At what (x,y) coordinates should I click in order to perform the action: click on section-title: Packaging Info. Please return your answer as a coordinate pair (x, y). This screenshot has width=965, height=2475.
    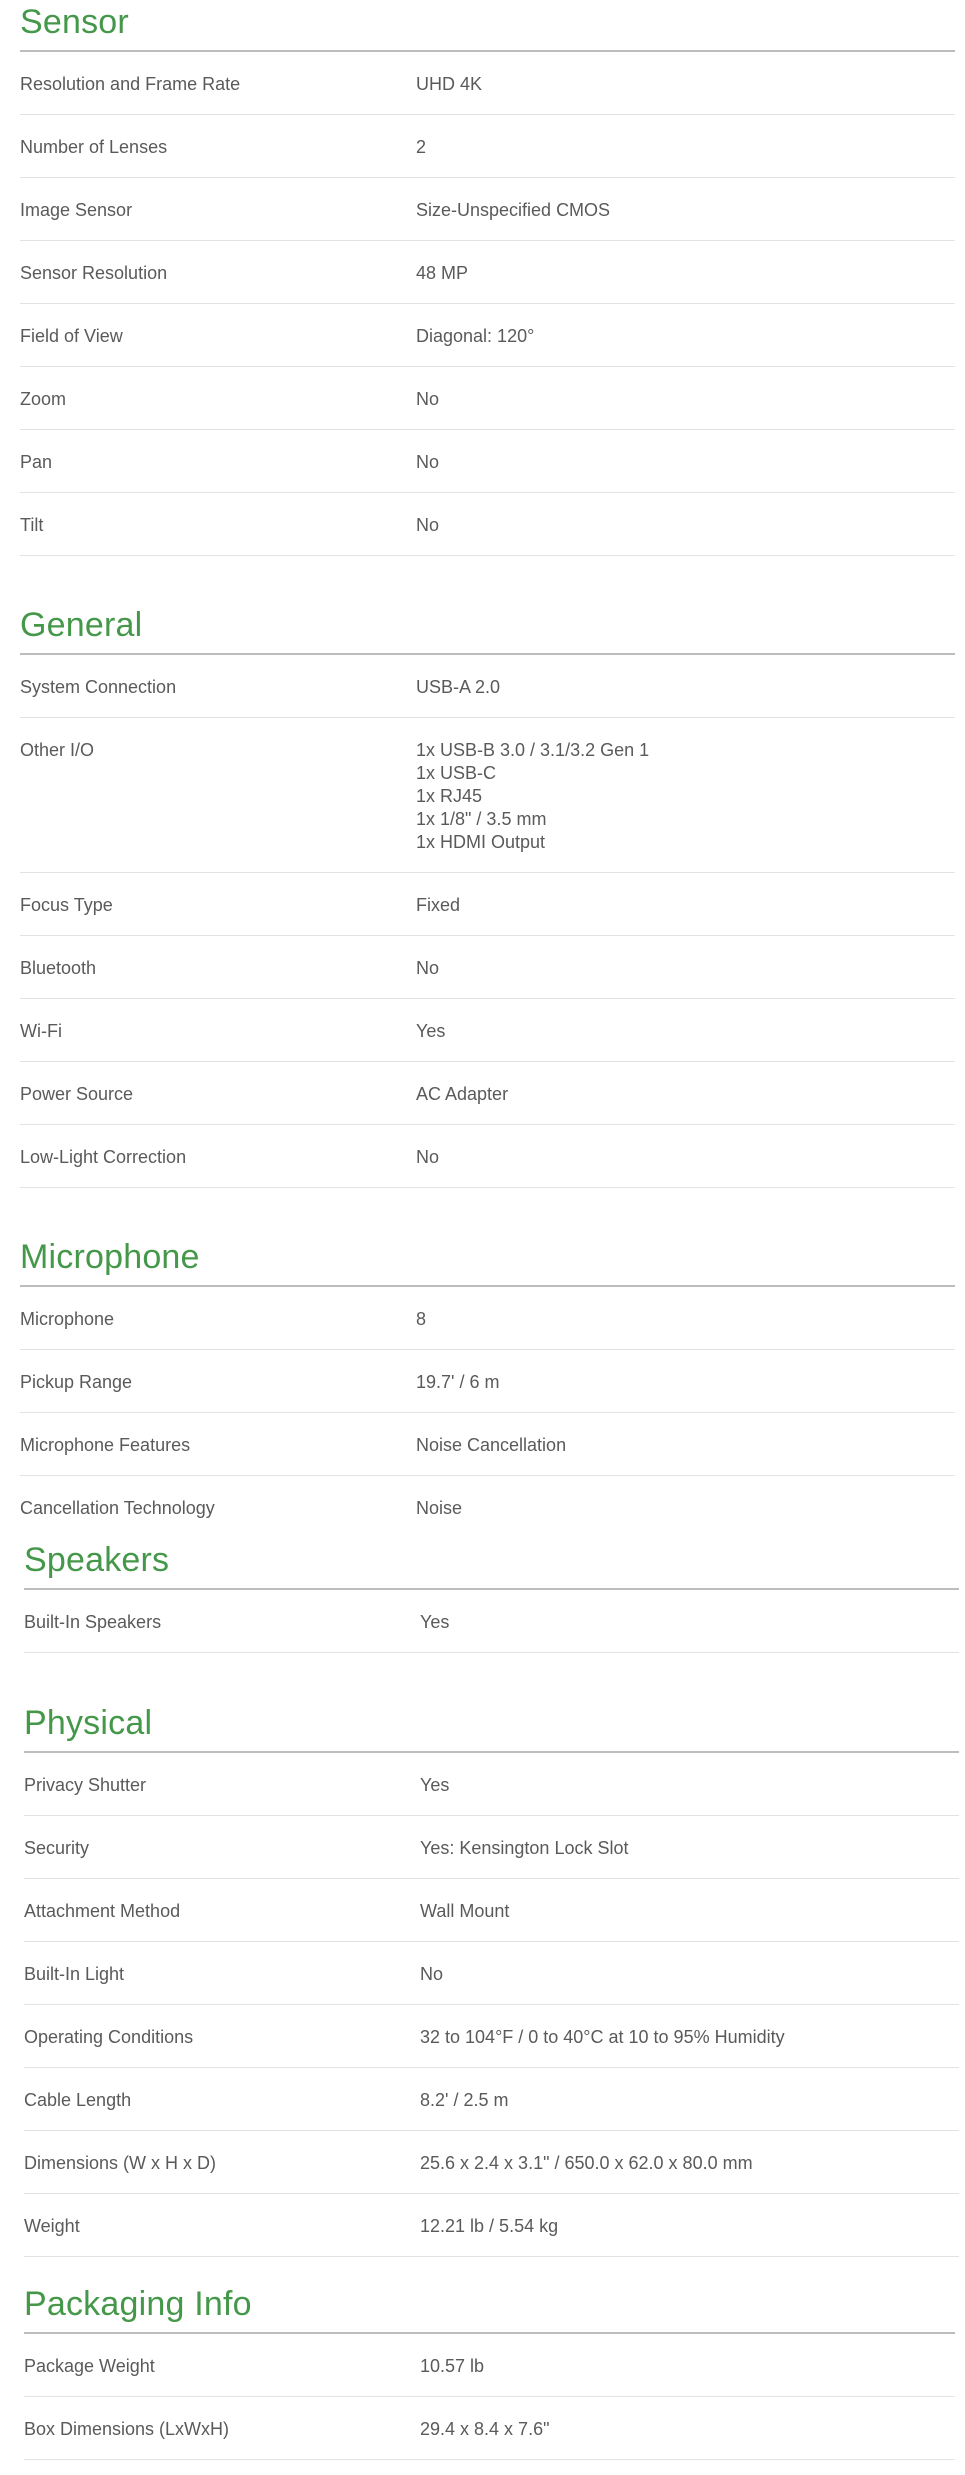
    Looking at the image, I should click on (489, 2308).